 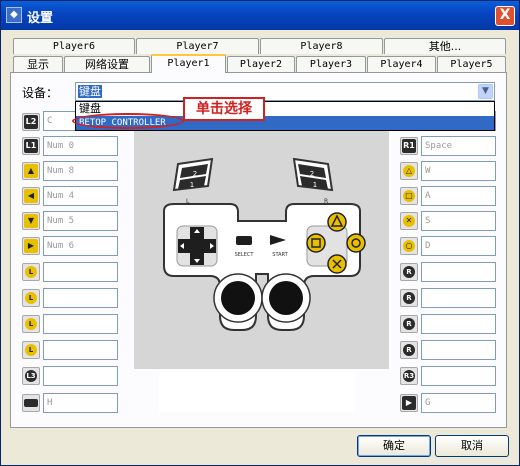 I want to click on binding-l1-field: Num 0, so click(x=80, y=146).